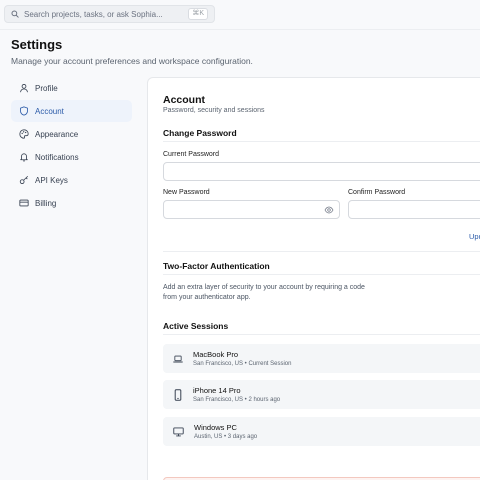  I want to click on laptop-icon, so click(178, 358).